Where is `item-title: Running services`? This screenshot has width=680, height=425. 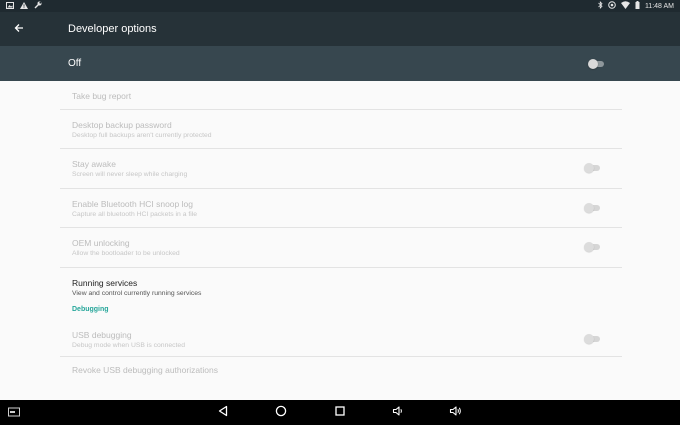 item-title: Running services is located at coordinates (105, 283).